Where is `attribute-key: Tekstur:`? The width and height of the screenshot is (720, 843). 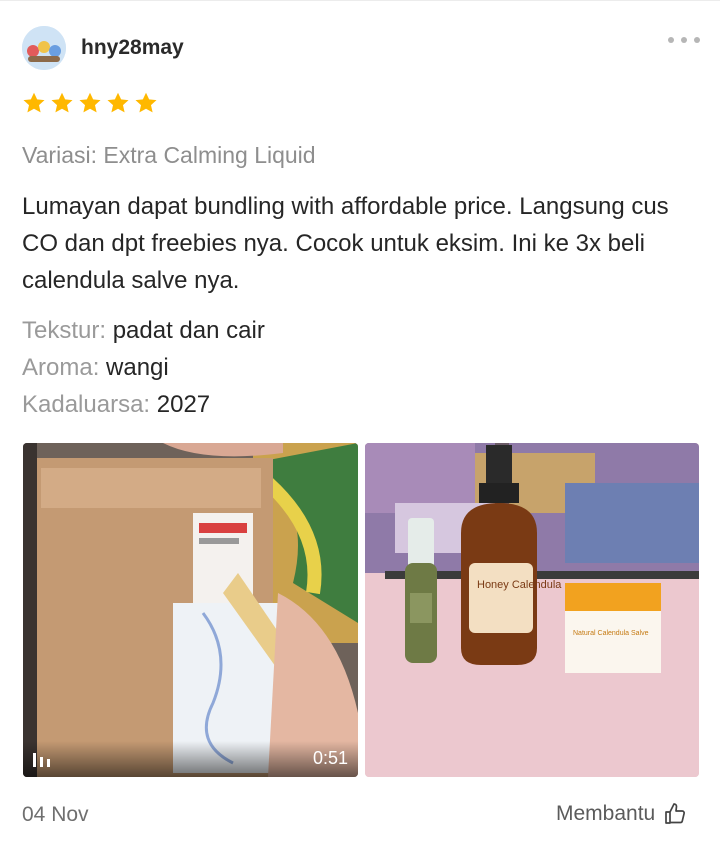 attribute-key: Tekstur: is located at coordinates (64, 330).